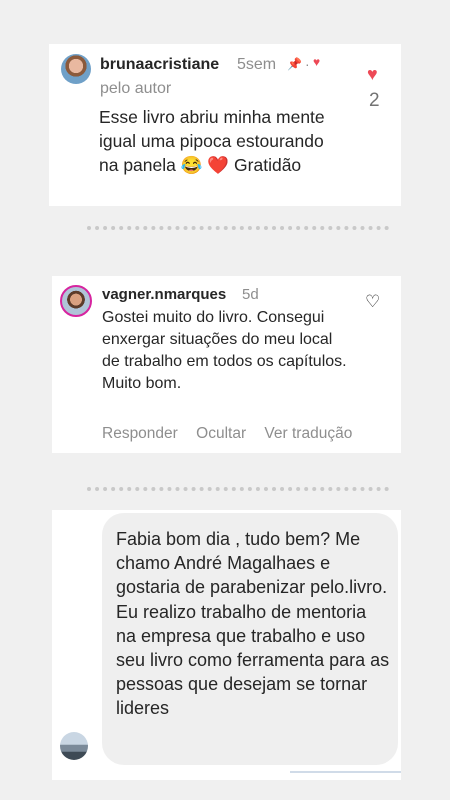  What do you see at coordinates (372, 302) in the screenshot?
I see `like-heart-outline-icon: ♡` at bounding box center [372, 302].